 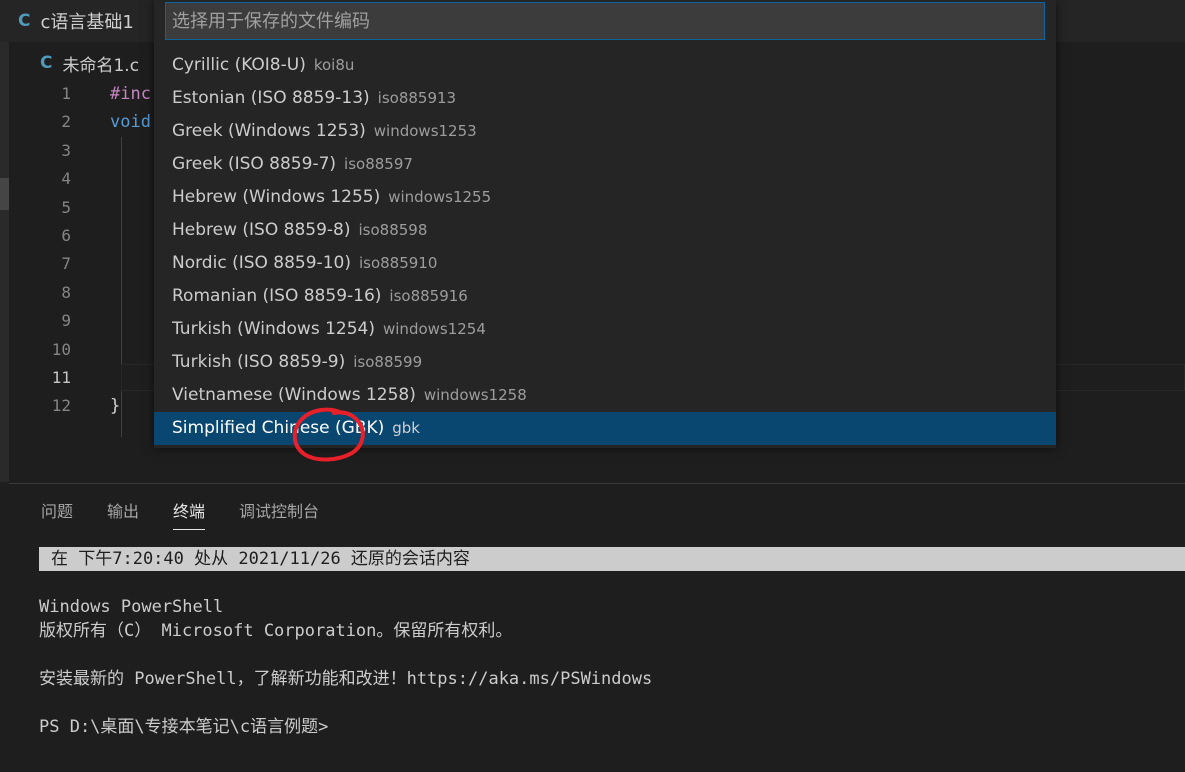 What do you see at coordinates (87, 22) in the screenshot?
I see `tab-label: c语言基础1` at bounding box center [87, 22].